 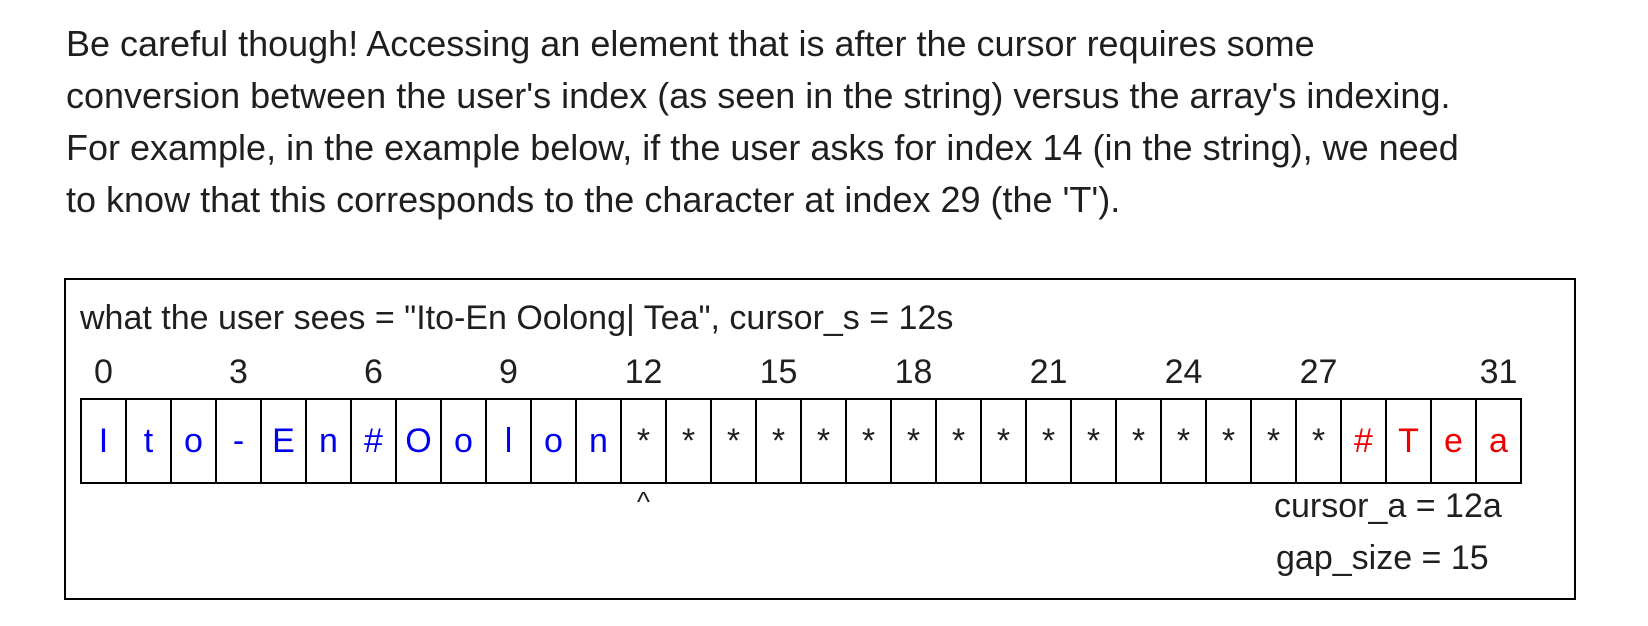 What do you see at coordinates (1382, 558) in the screenshot?
I see `gap-size-label: gap_size = 15` at bounding box center [1382, 558].